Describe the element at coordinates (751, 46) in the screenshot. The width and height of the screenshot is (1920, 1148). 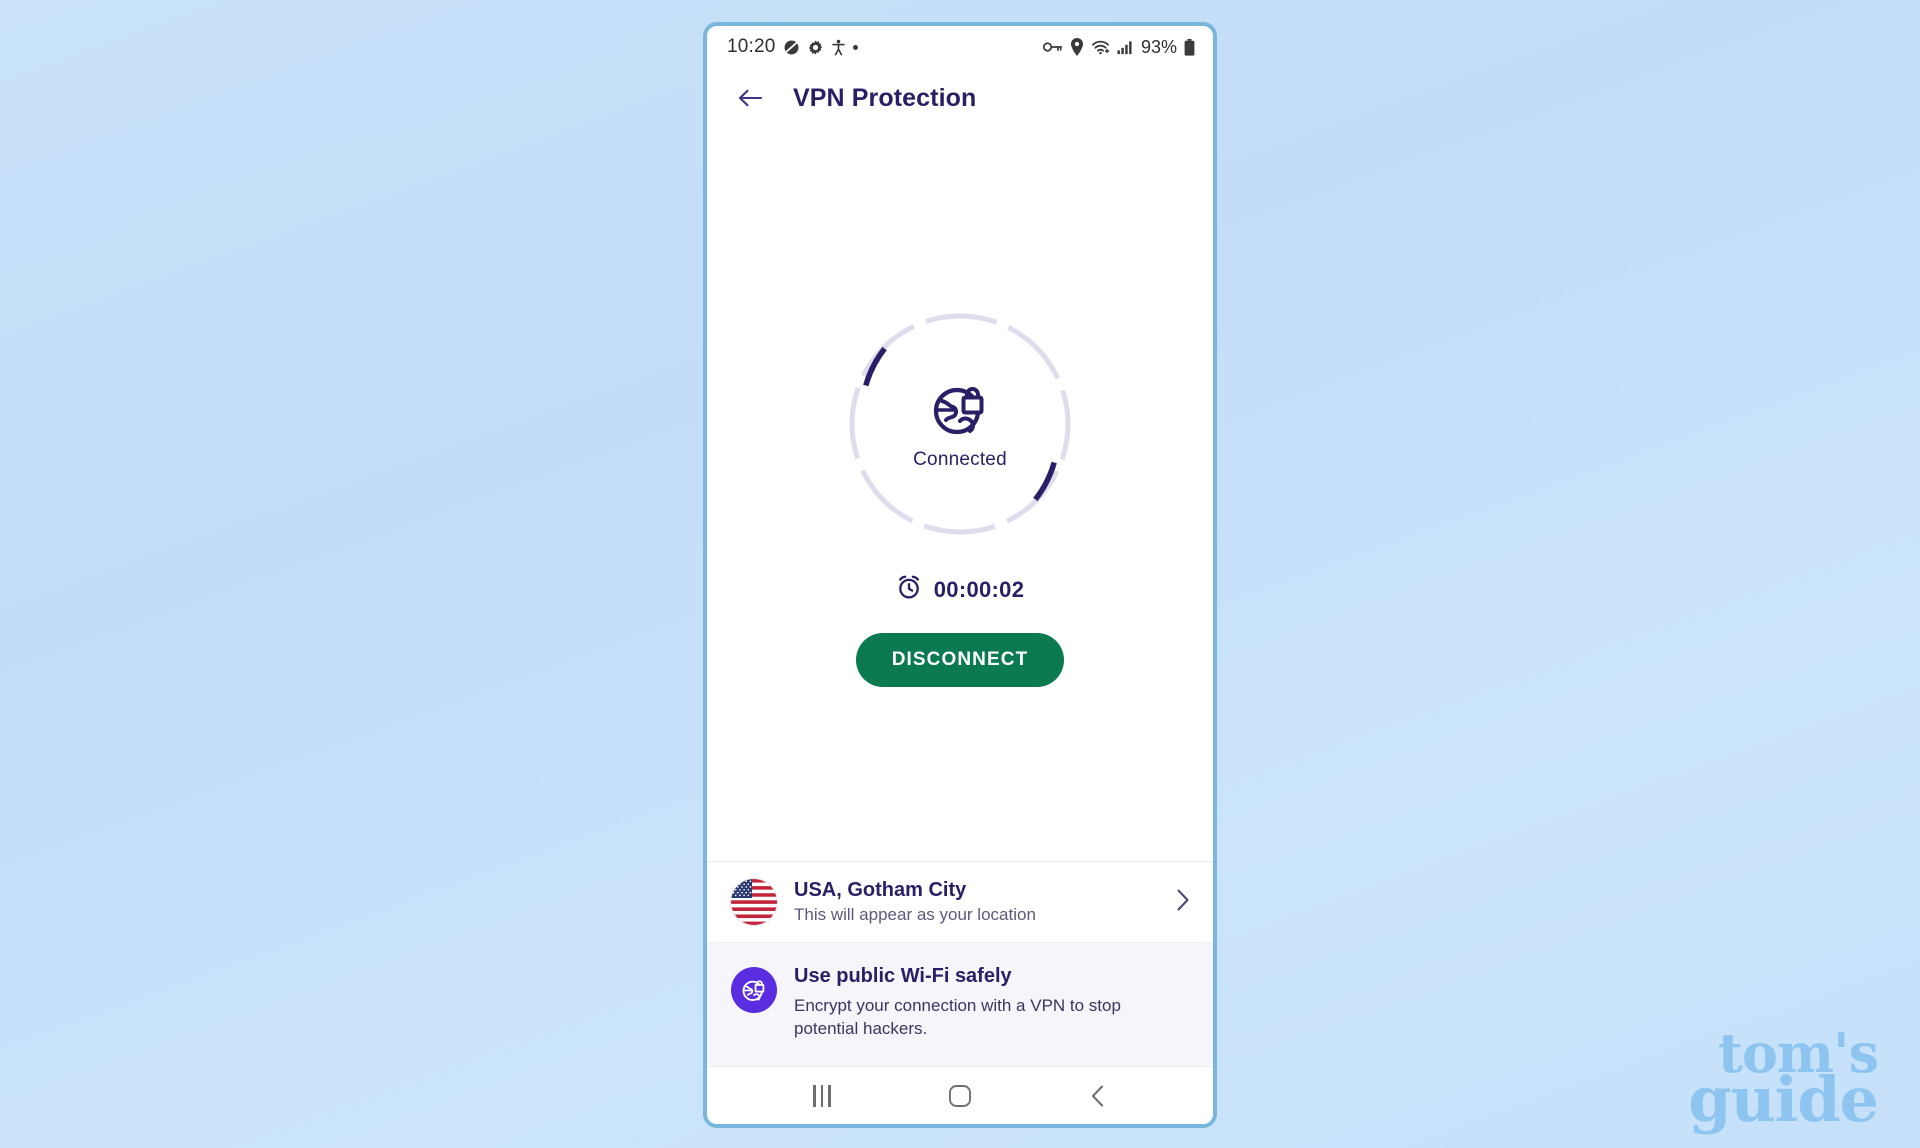
I see `status-bar-clock: 10:20` at that location.